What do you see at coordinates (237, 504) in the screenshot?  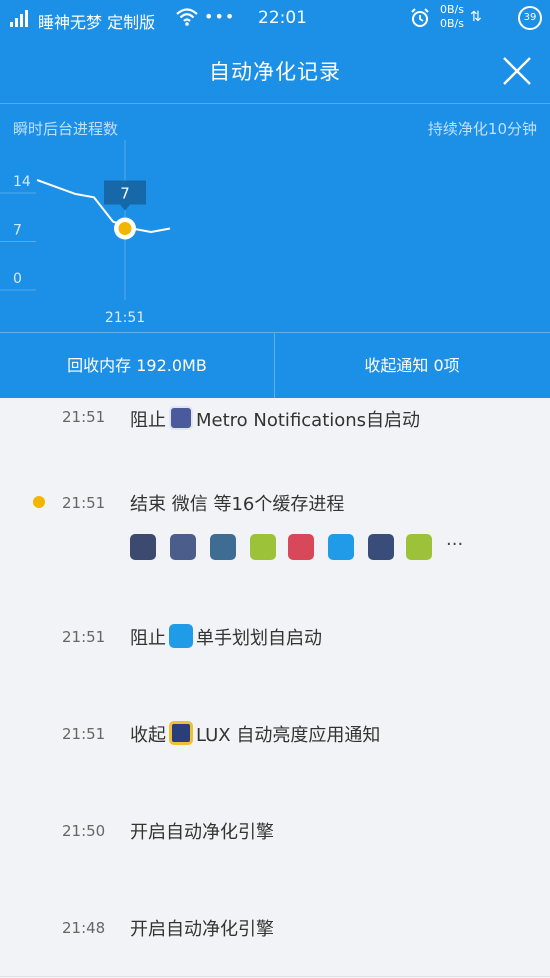 I see `record-text: 结束 微信 等16个缓存进程` at bounding box center [237, 504].